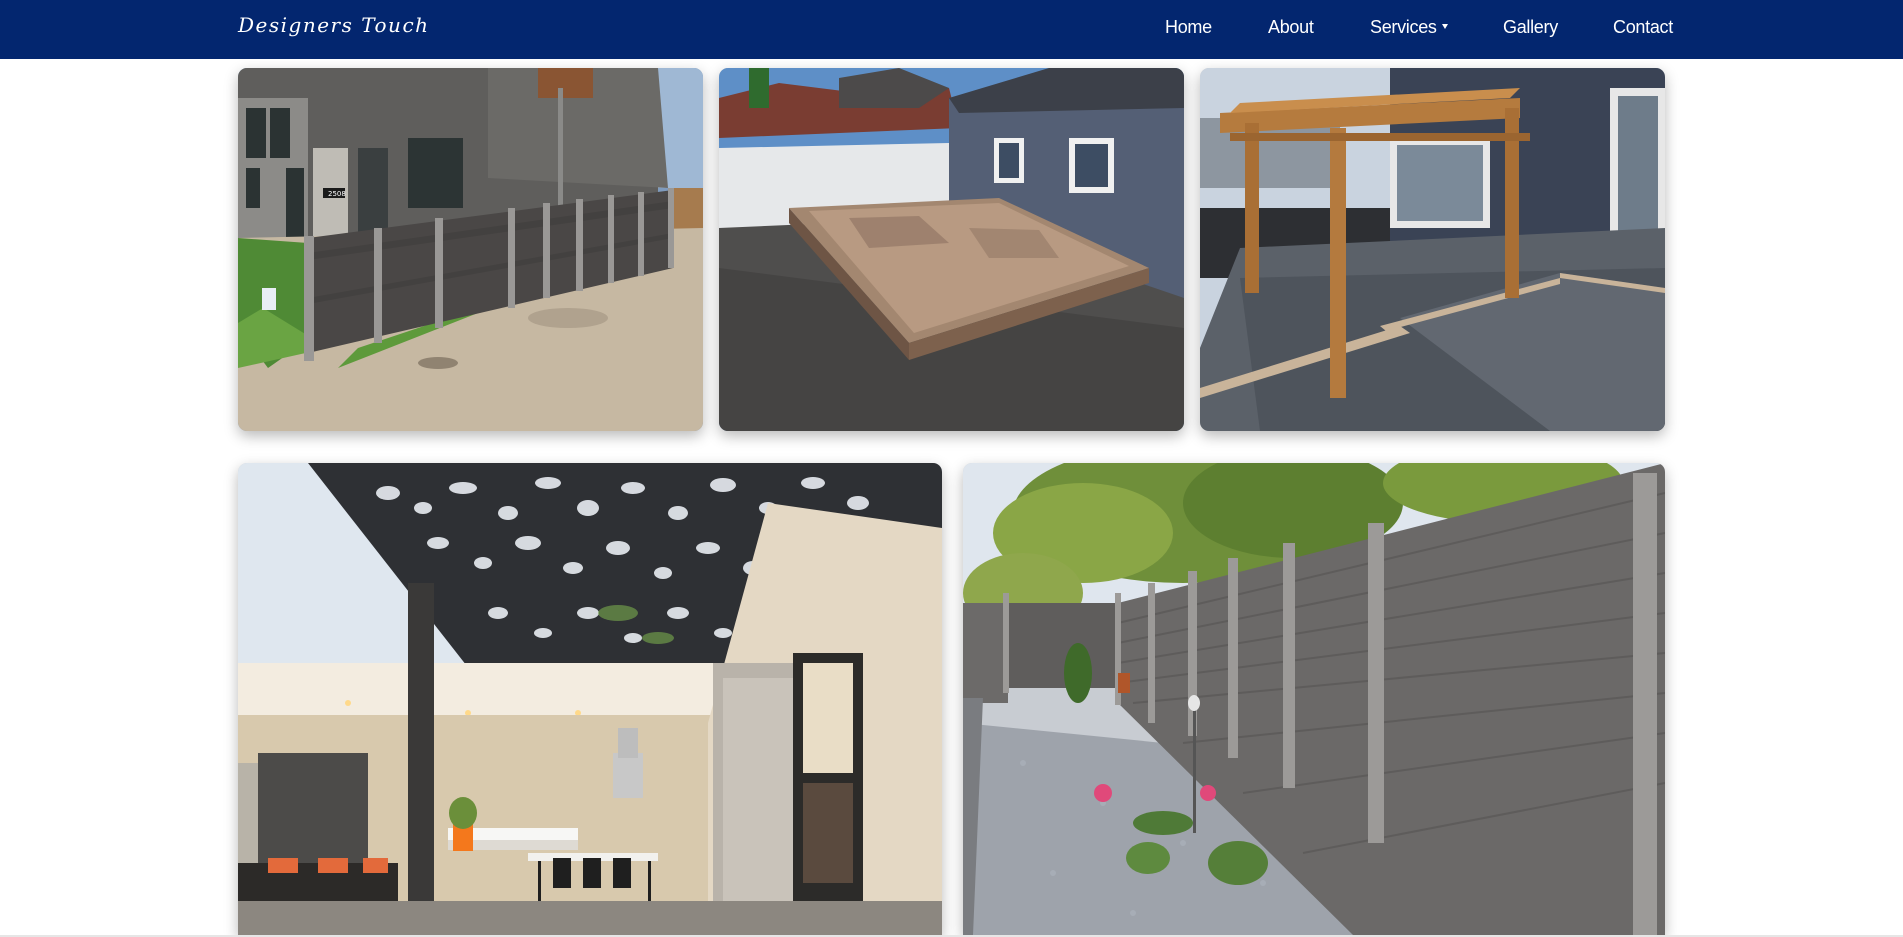 The image size is (1903, 937). I want to click on brand-logo: Designers Touch, so click(334, 25).